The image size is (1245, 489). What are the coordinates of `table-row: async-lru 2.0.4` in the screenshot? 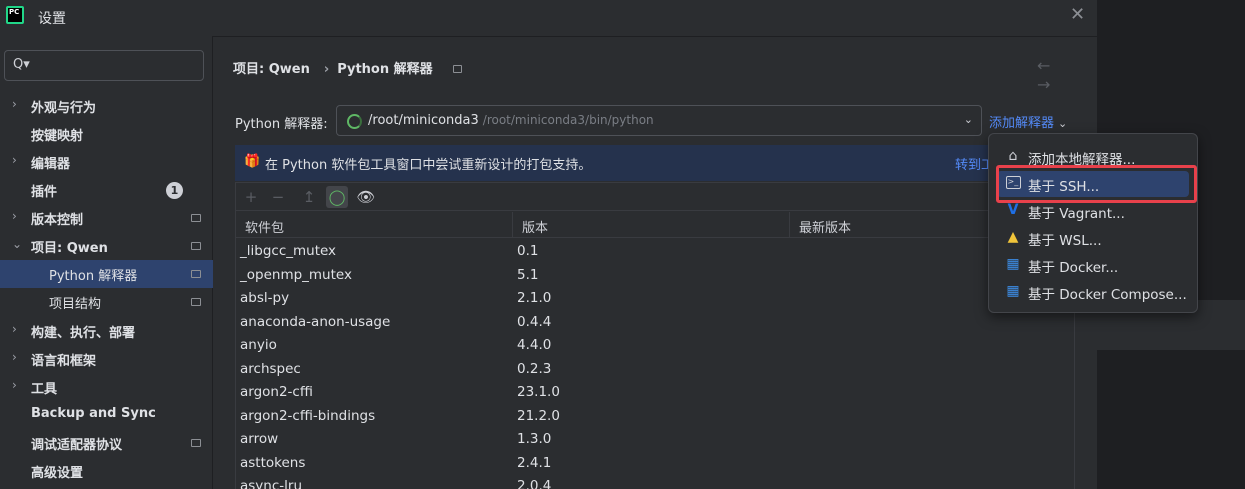 It's located at (656, 482).